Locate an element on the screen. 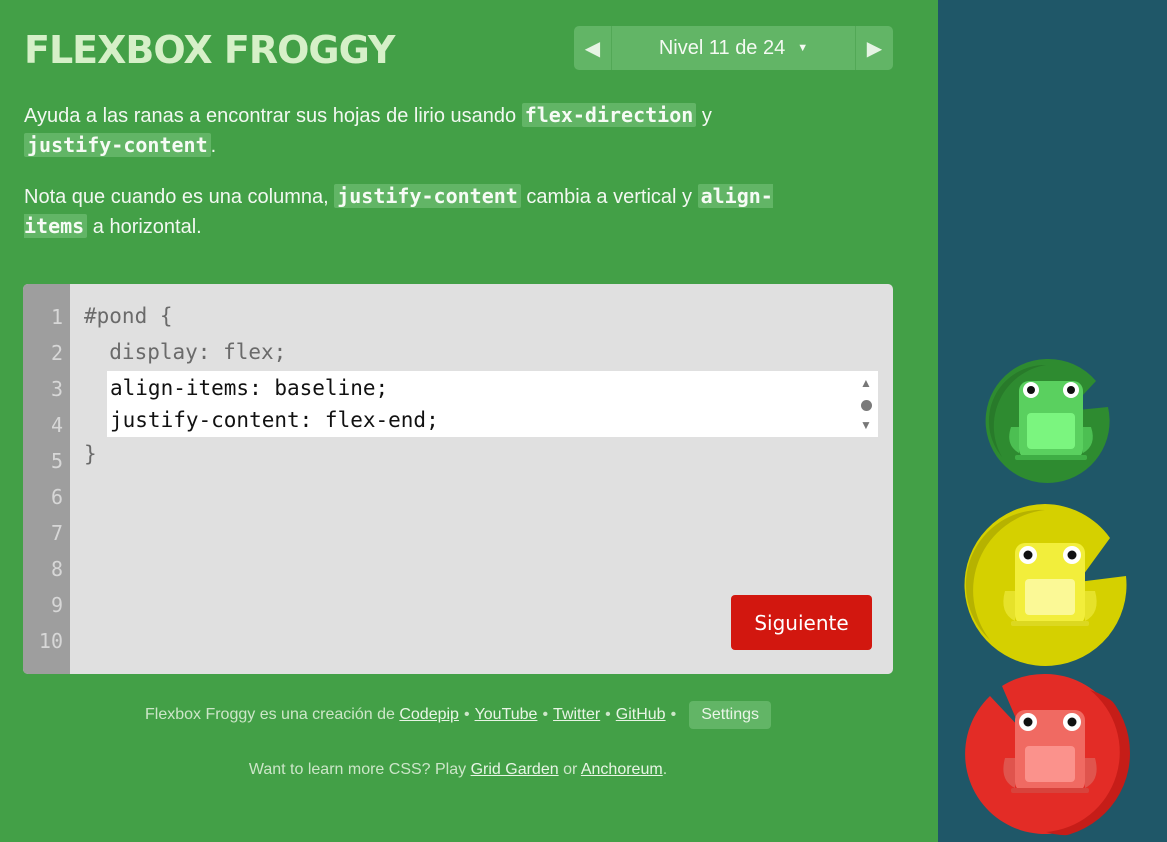 This screenshot has width=1167, height=842. instruction-text: a horizontal. is located at coordinates (144, 227).